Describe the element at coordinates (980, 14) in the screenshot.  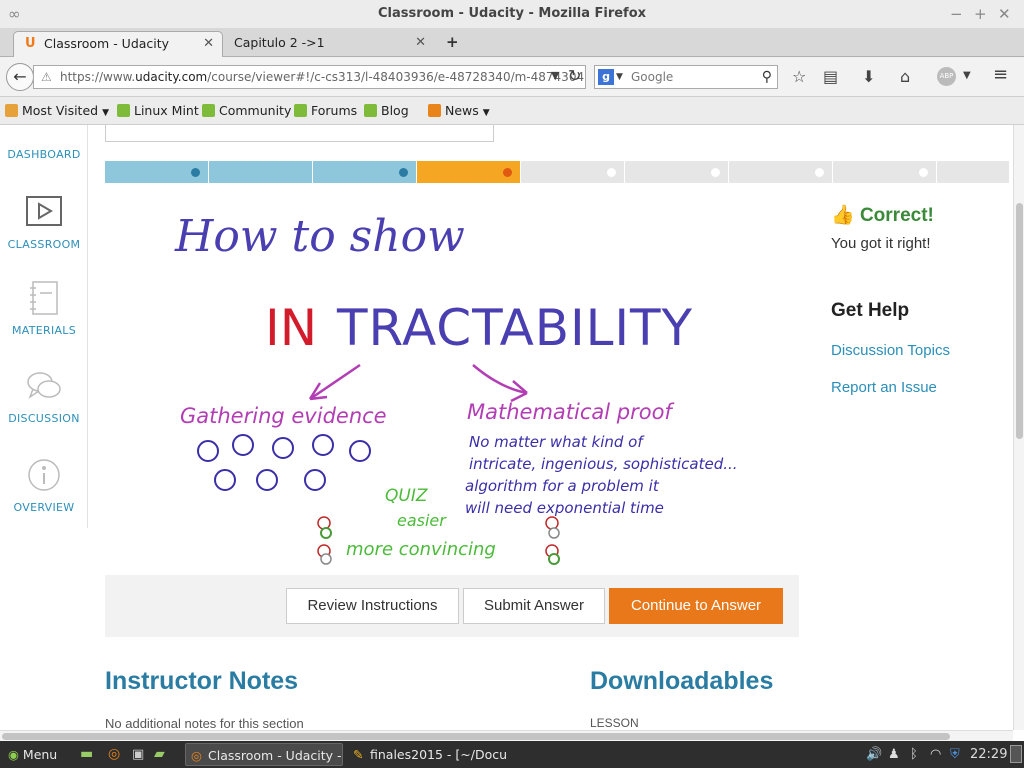
I see `maximize-icon: +` at that location.